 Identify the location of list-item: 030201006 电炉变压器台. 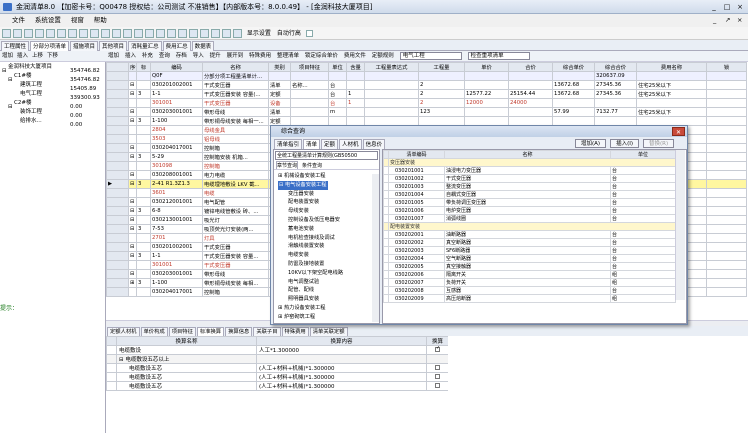
(529, 210).